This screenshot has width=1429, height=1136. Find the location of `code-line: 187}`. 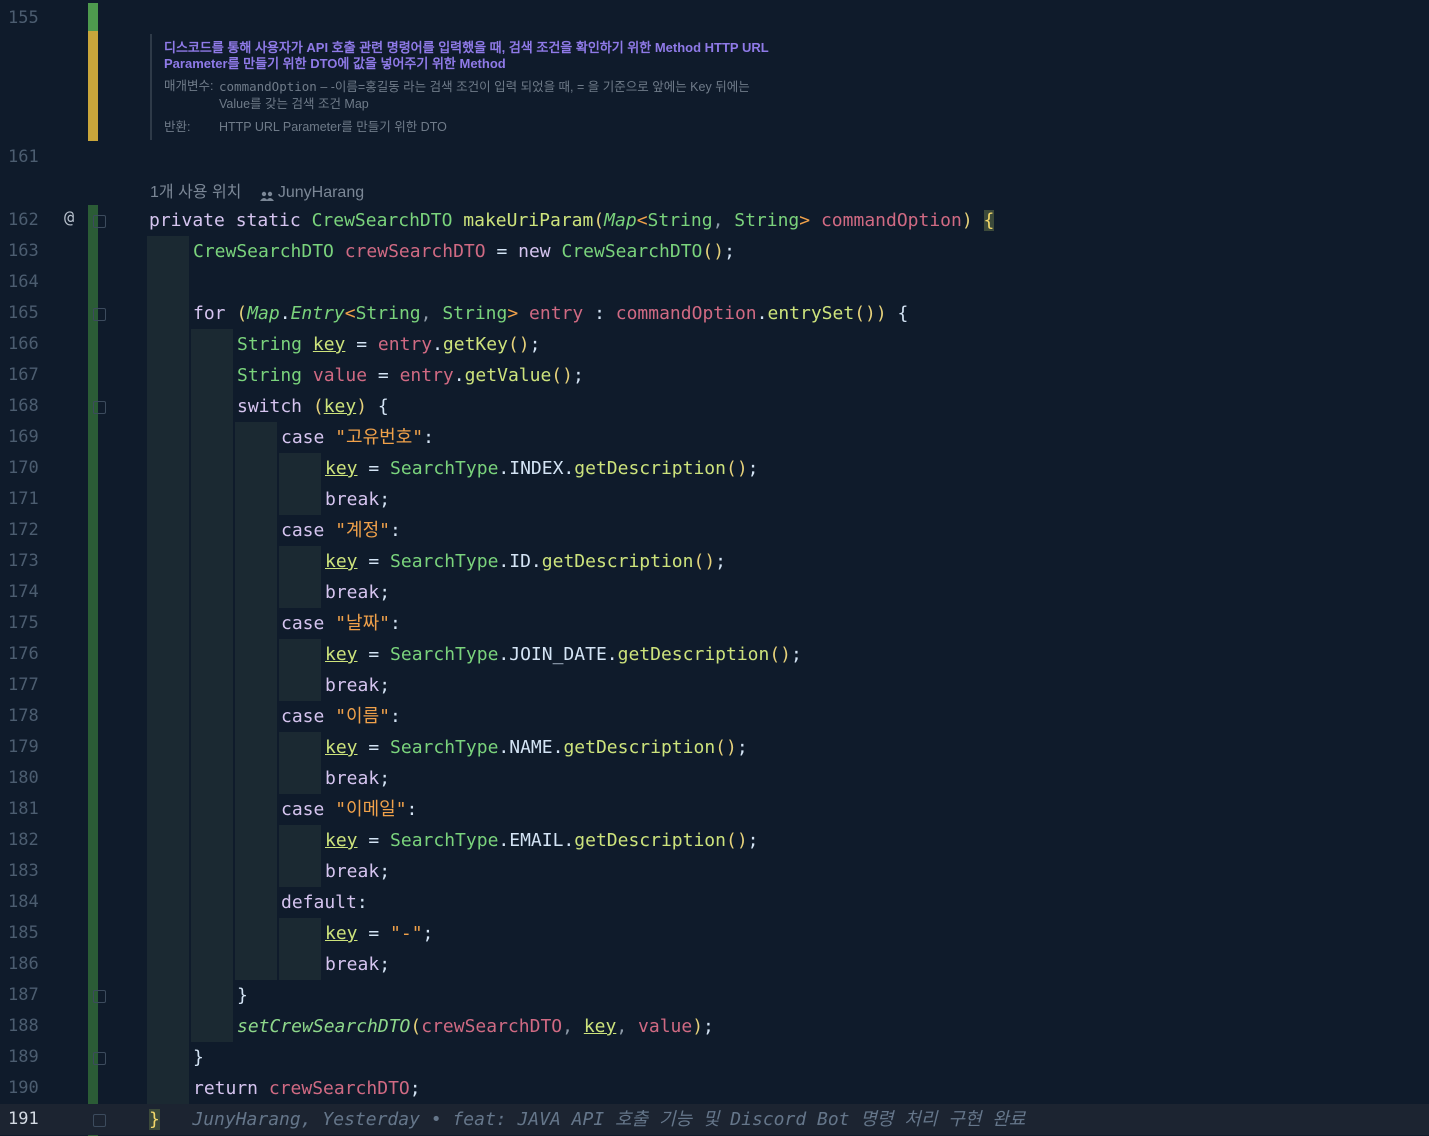

code-line: 187} is located at coordinates (714, 995).